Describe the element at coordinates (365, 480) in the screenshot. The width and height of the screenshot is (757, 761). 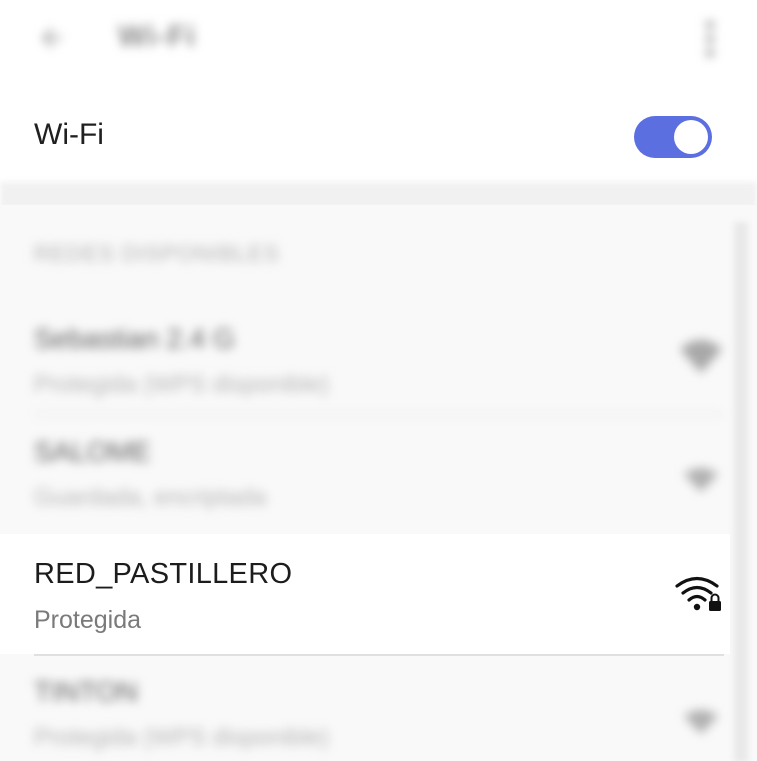
I see `network-item: SALOME Guardada, encriptada` at that location.